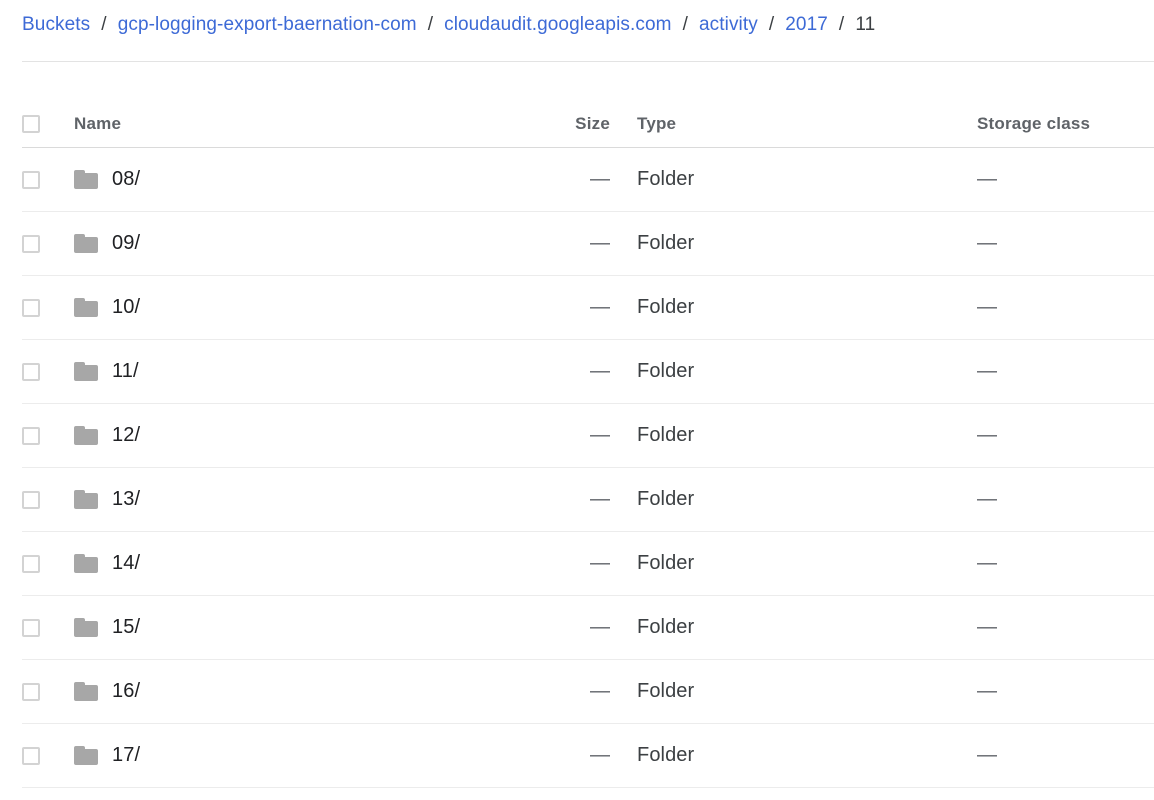  I want to click on breadcrumb-link-cloudaudit-googleapis-com: cloudaudit.googleapis.com, so click(558, 25).